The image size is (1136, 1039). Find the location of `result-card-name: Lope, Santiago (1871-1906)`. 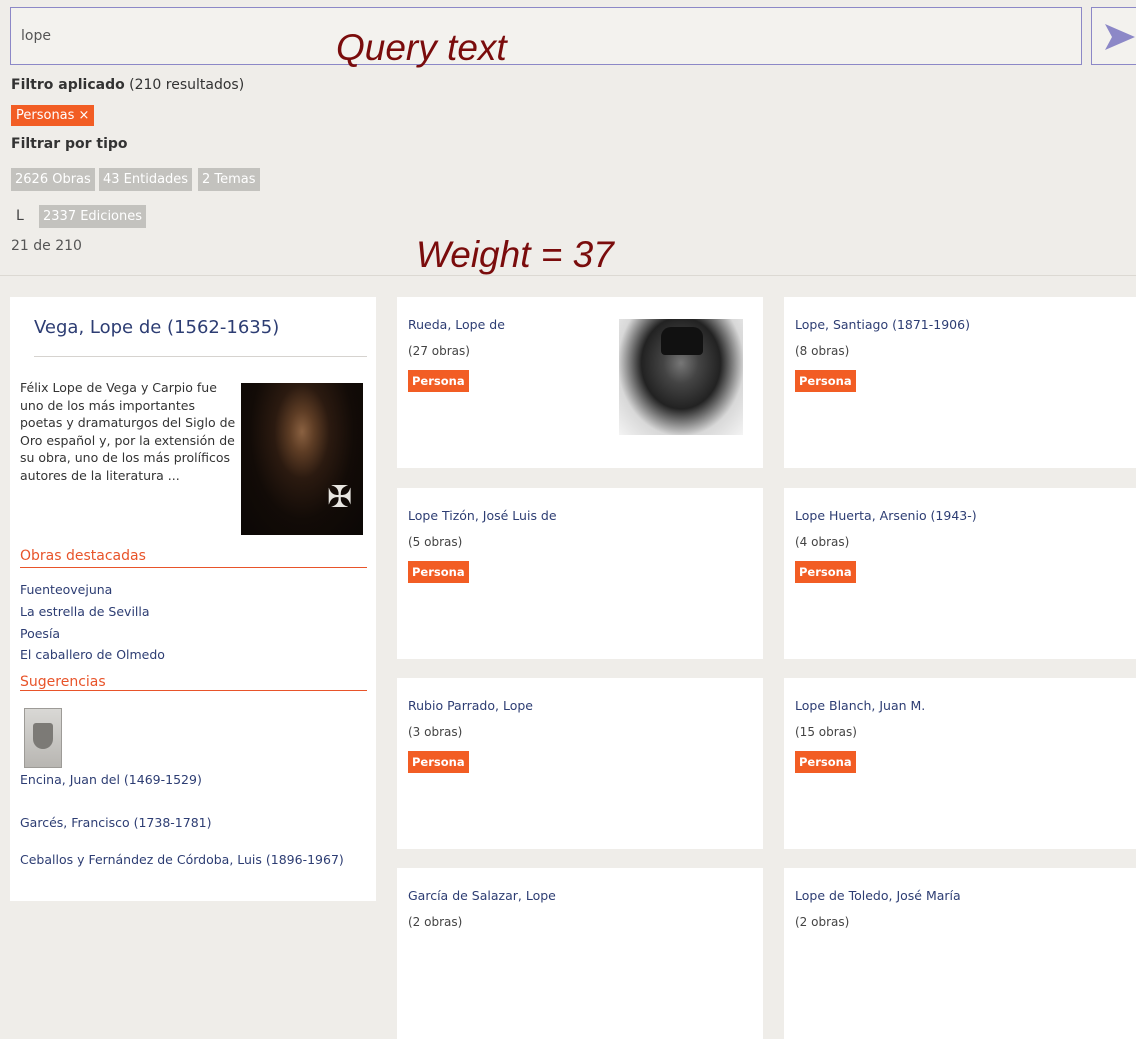

result-card-name: Lope, Santiago (1871-1906) is located at coordinates (882, 324).